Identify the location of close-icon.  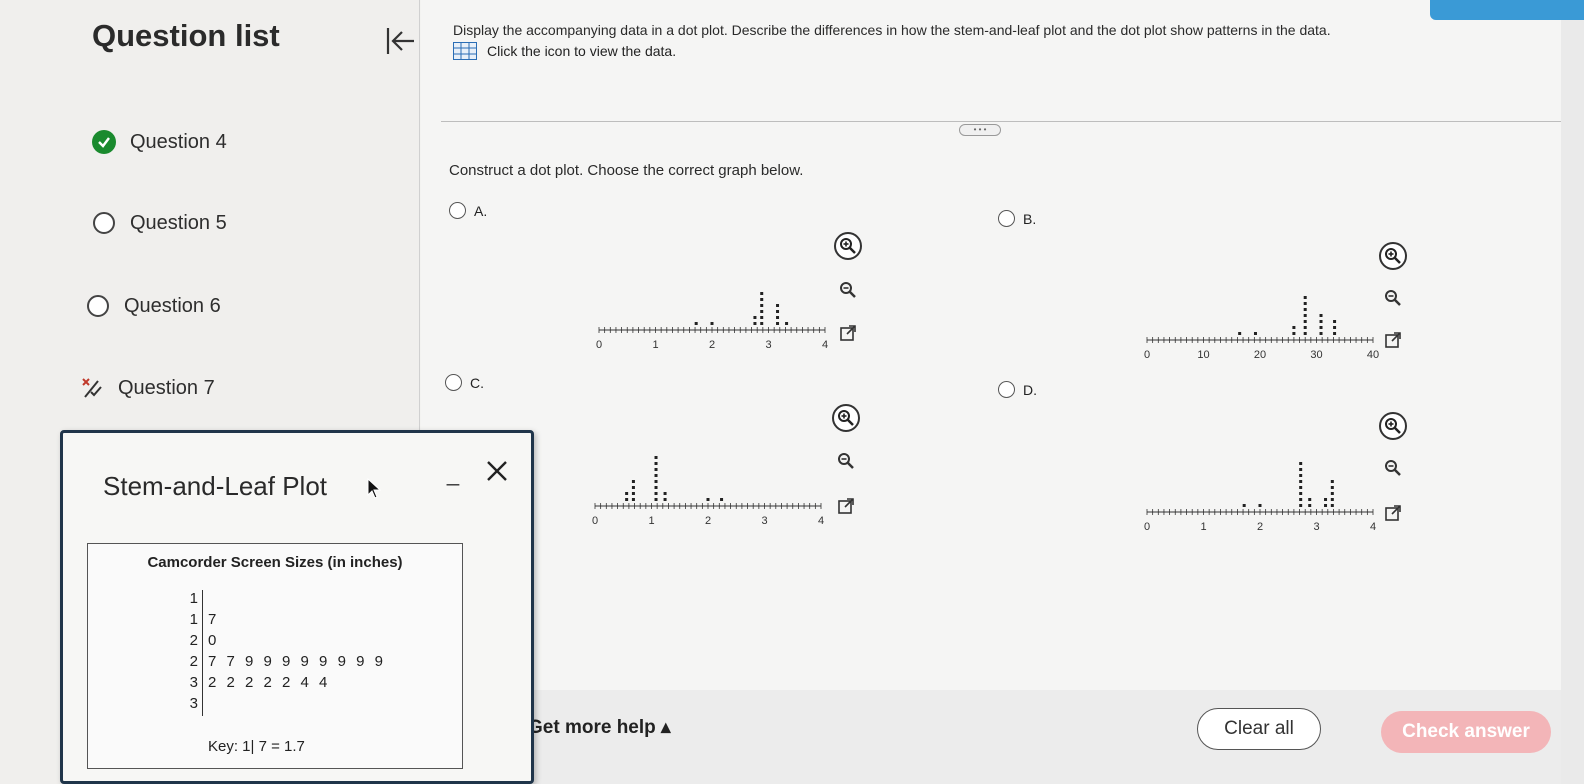
(497, 471).